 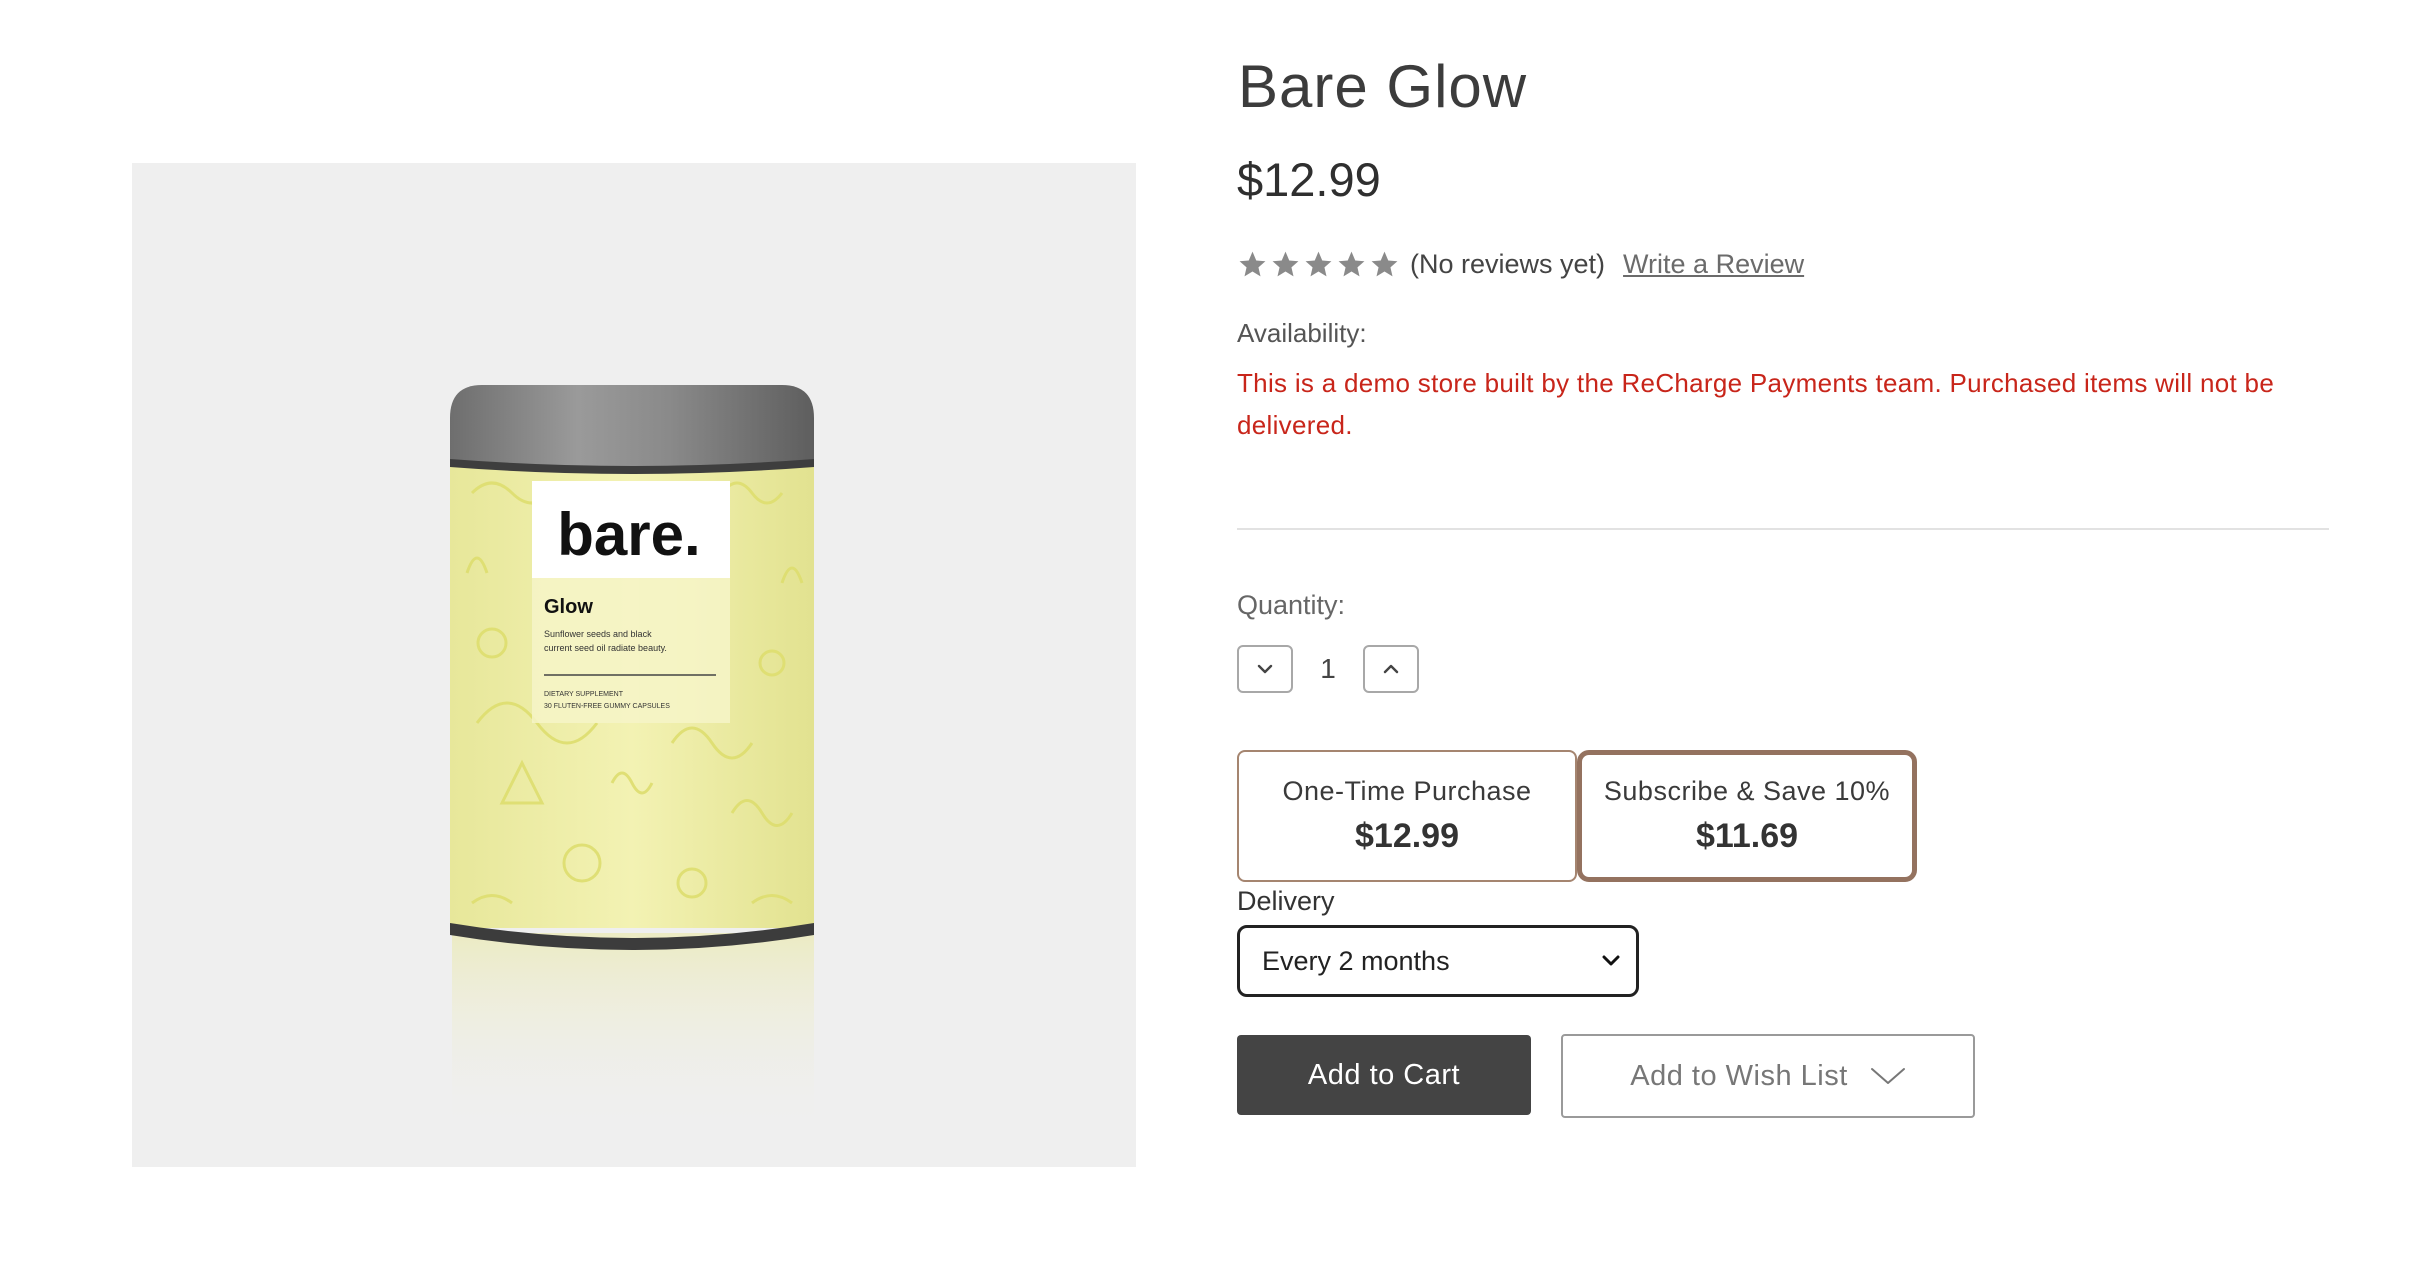 What do you see at coordinates (1286, 901) in the screenshot?
I see `delivery-label: Delivery` at bounding box center [1286, 901].